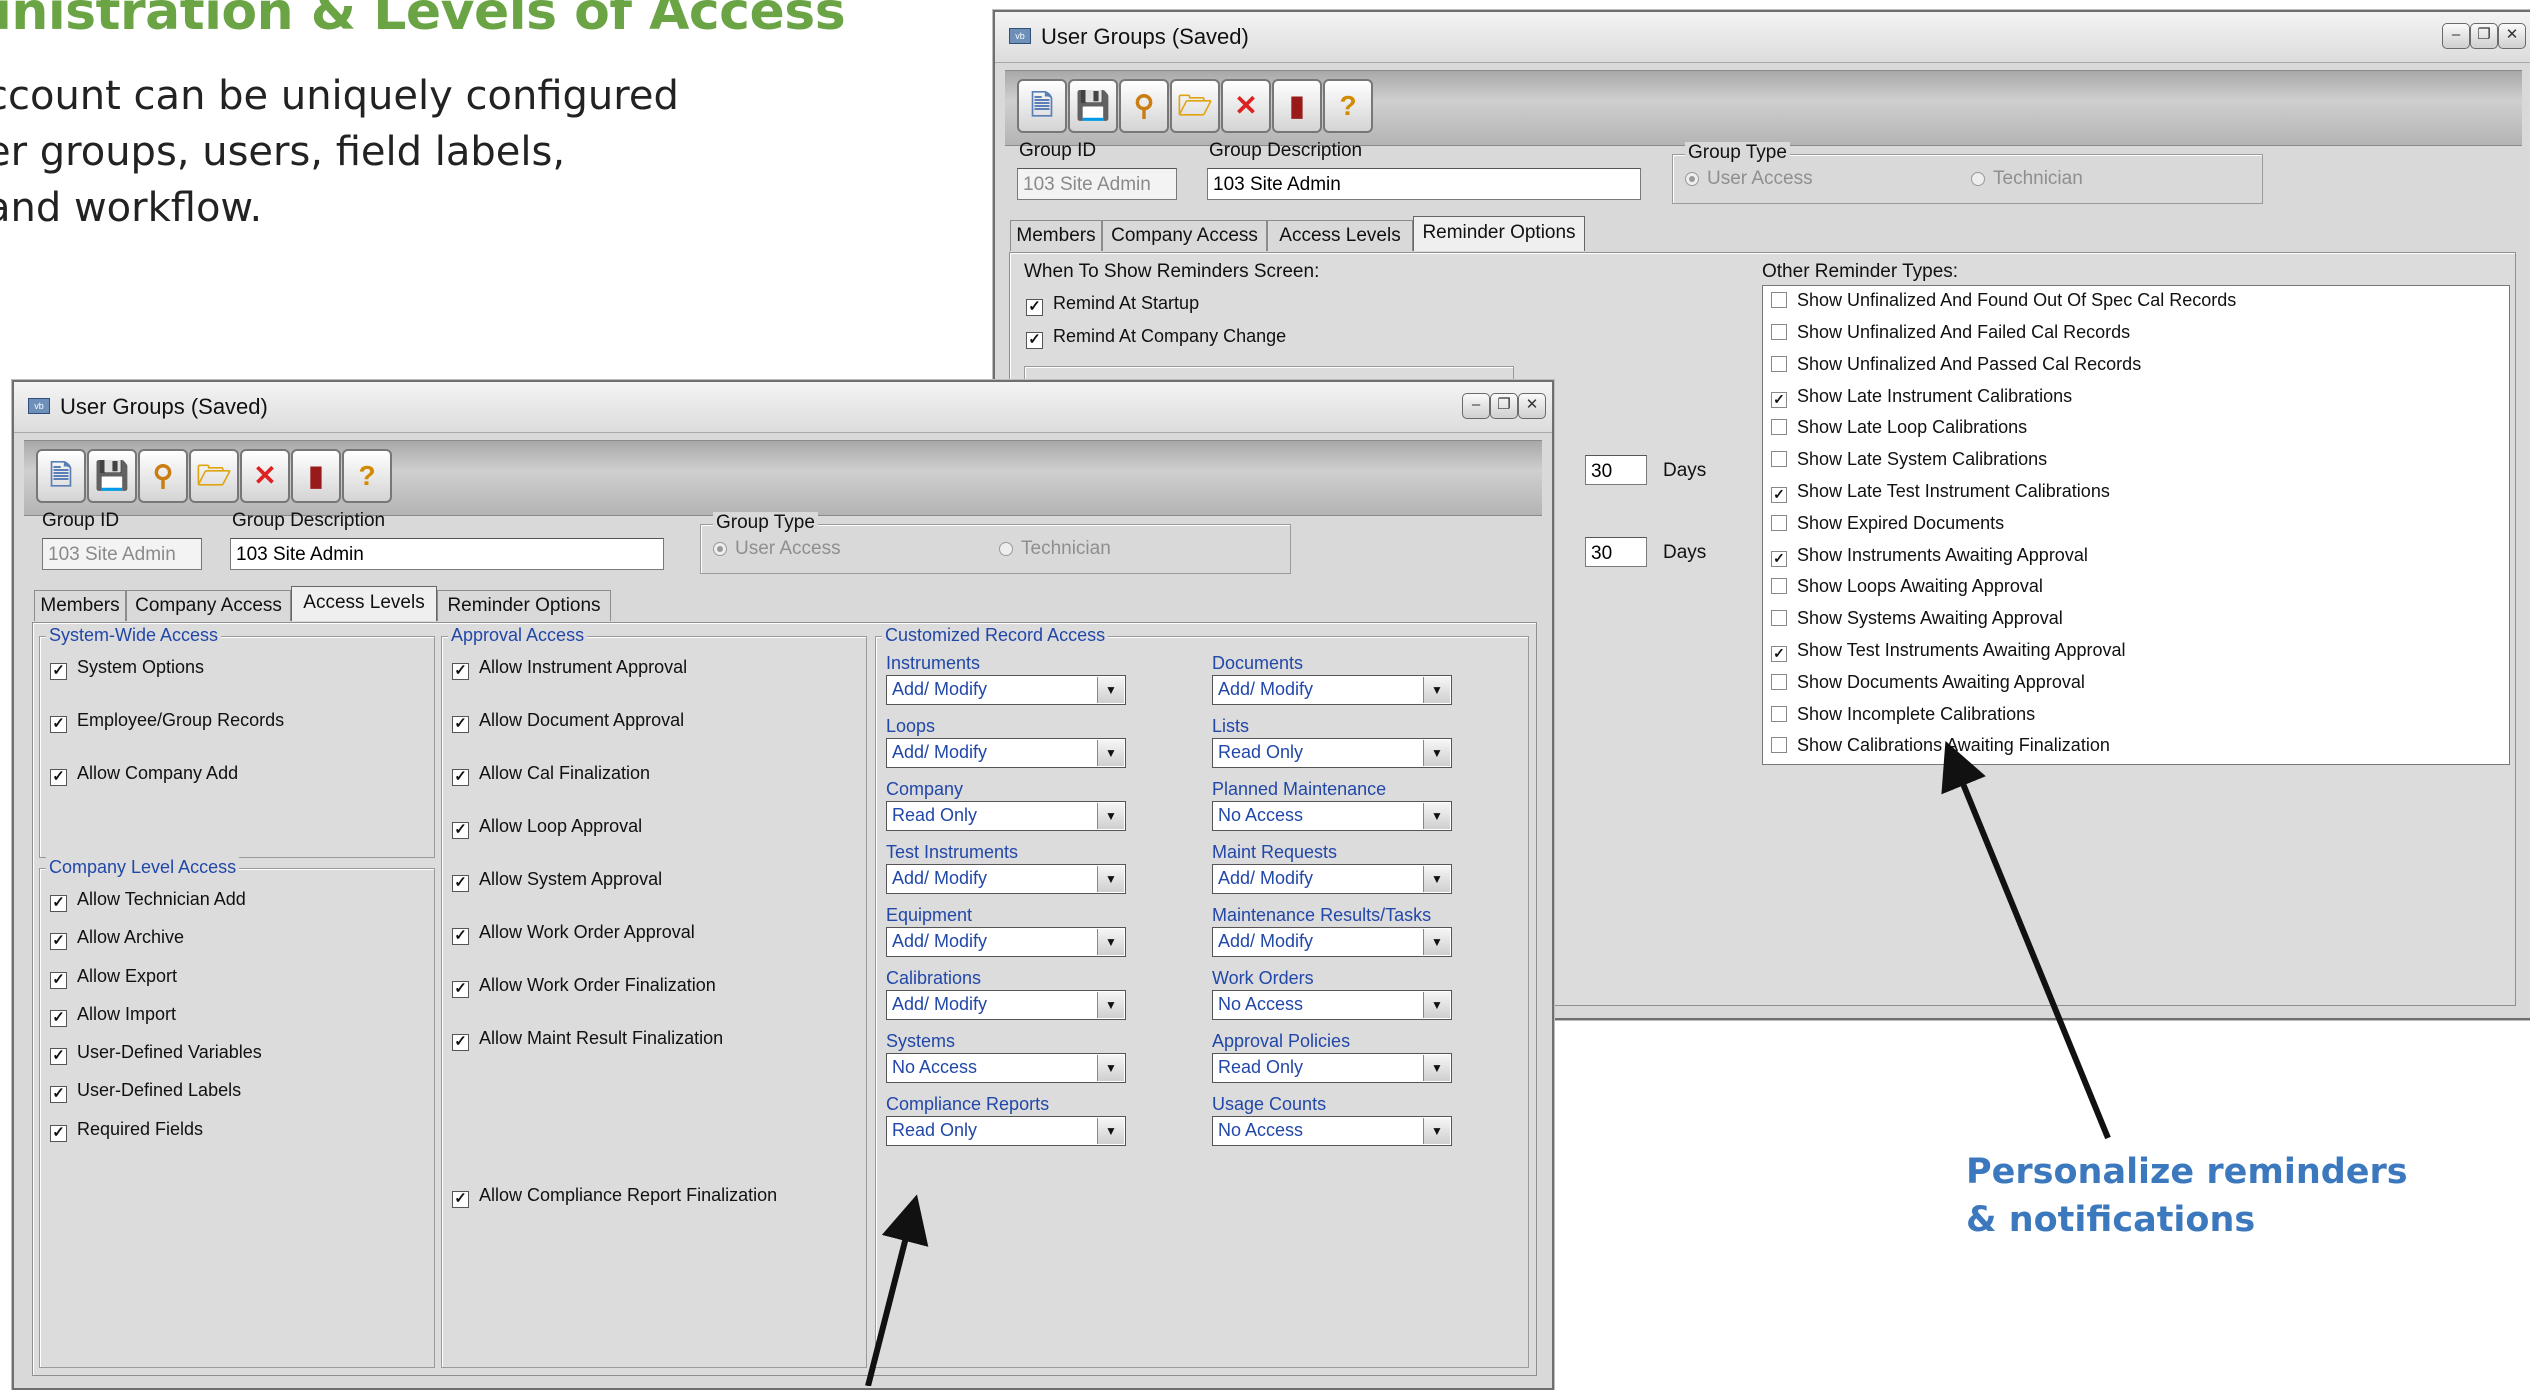 This screenshot has width=2530, height=1390. What do you see at coordinates (897, 1290) in the screenshot?
I see `record-access-arrow` at bounding box center [897, 1290].